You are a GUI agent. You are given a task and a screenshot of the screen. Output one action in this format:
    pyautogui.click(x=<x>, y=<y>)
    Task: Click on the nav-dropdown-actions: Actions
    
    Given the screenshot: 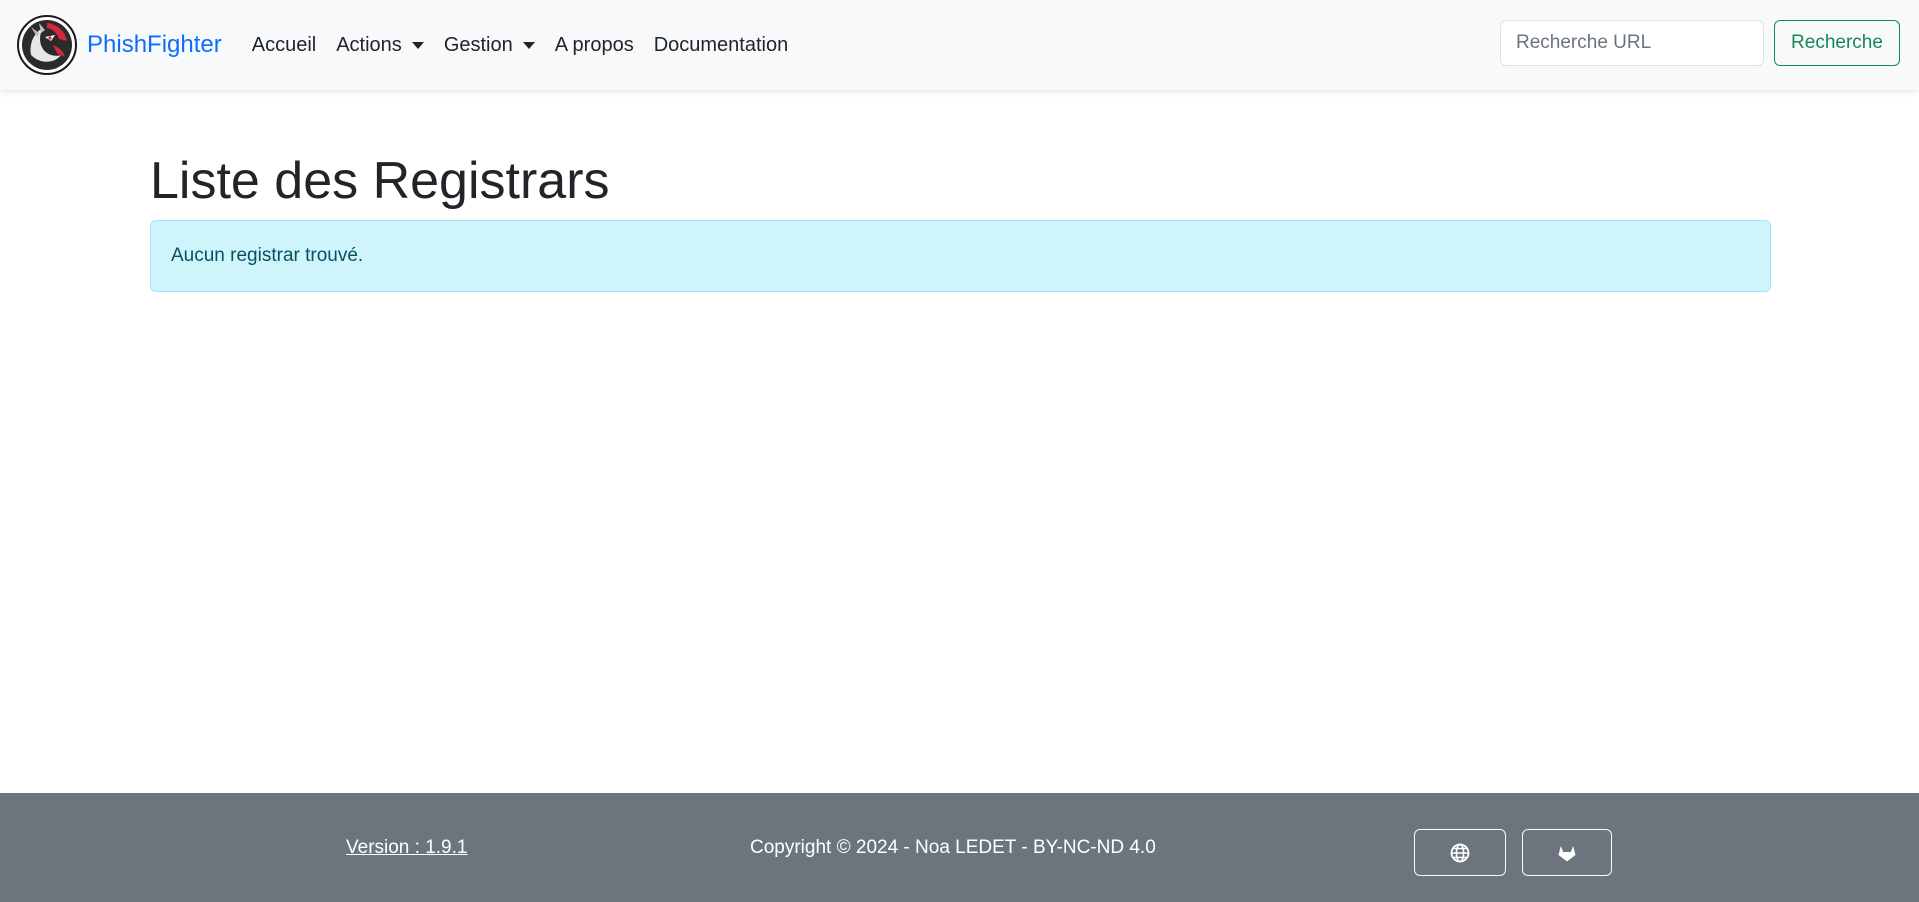 What is the action you would take?
    pyautogui.click(x=380, y=45)
    